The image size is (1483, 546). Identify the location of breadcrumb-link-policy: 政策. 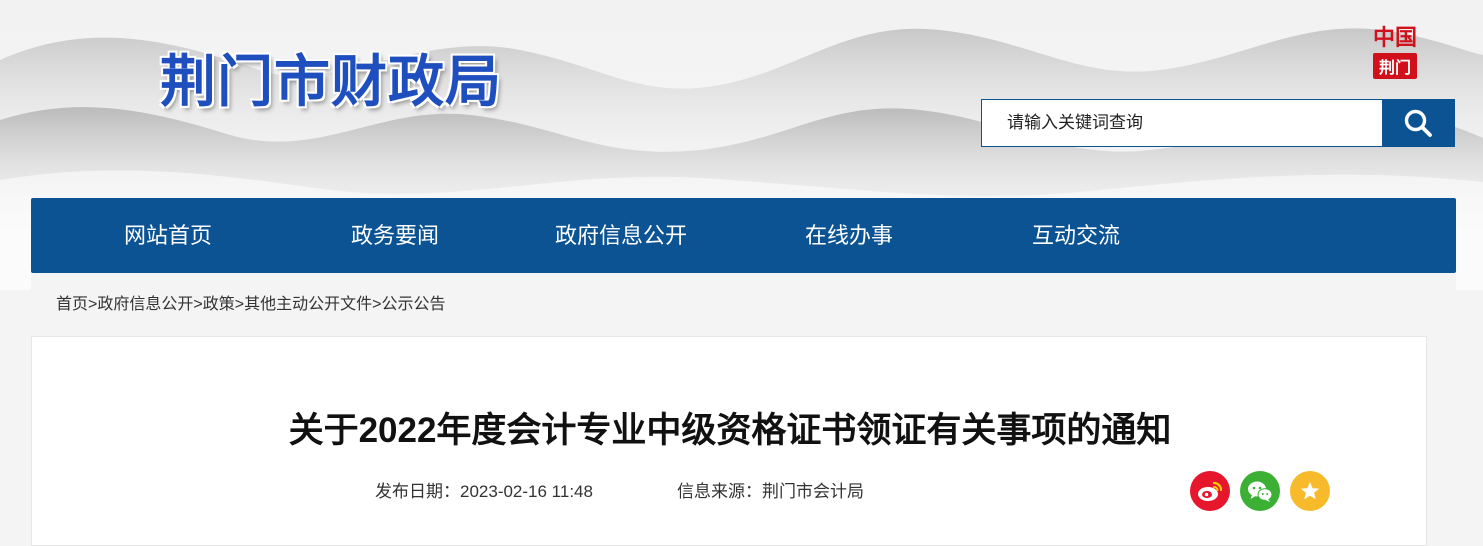
(219, 304).